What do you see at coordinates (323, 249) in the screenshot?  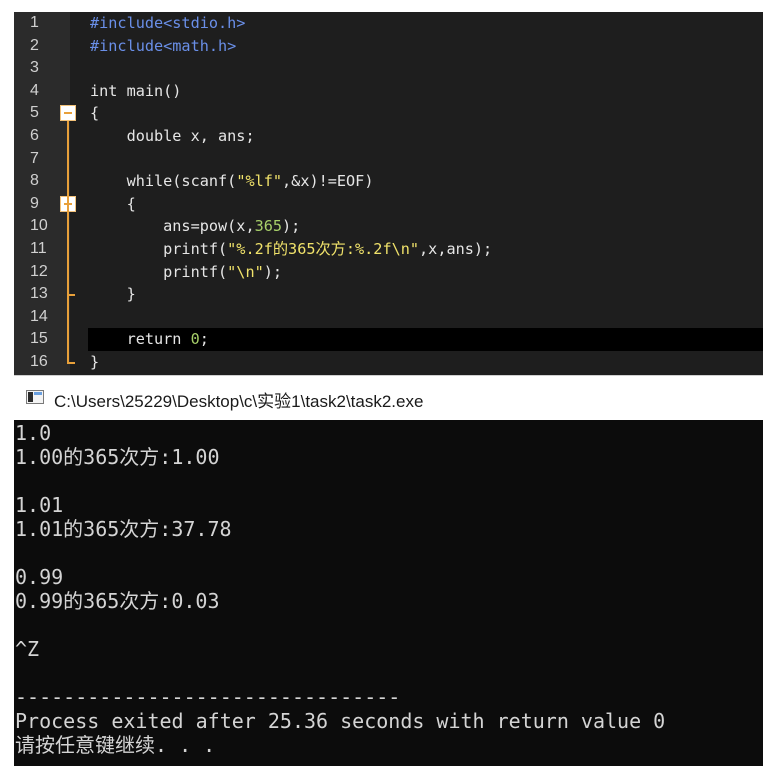 I see `code-token: "%.2f的365次方:%.2f\n"` at bounding box center [323, 249].